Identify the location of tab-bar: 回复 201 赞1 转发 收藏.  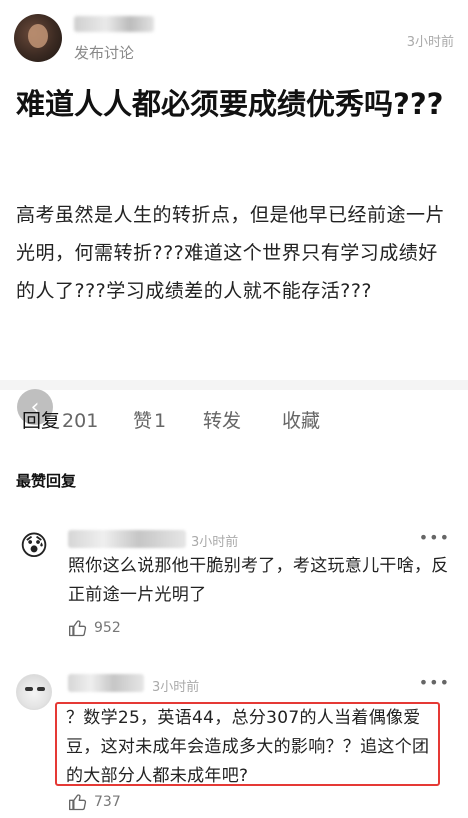
(234, 426).